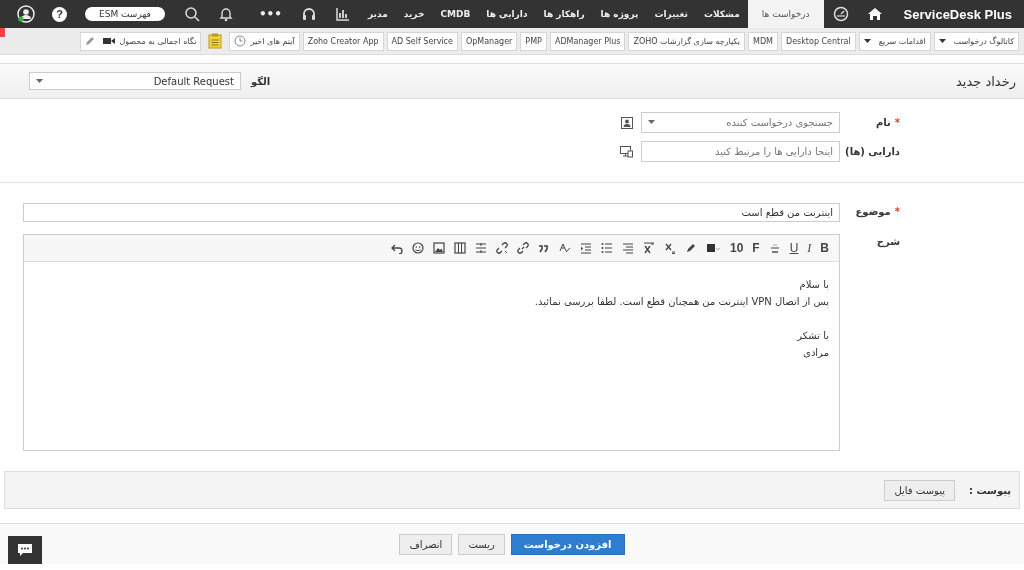  Describe the element at coordinates (627, 122) in the screenshot. I see `contact-card-icon` at that location.